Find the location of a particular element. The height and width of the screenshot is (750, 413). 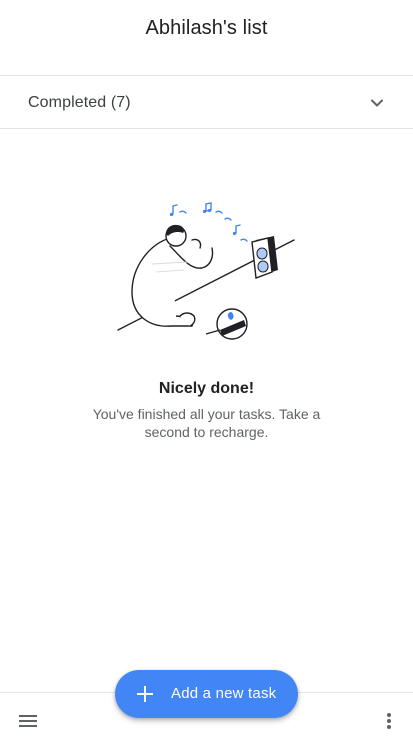

add-task-label: Add a new task is located at coordinates (224, 693).